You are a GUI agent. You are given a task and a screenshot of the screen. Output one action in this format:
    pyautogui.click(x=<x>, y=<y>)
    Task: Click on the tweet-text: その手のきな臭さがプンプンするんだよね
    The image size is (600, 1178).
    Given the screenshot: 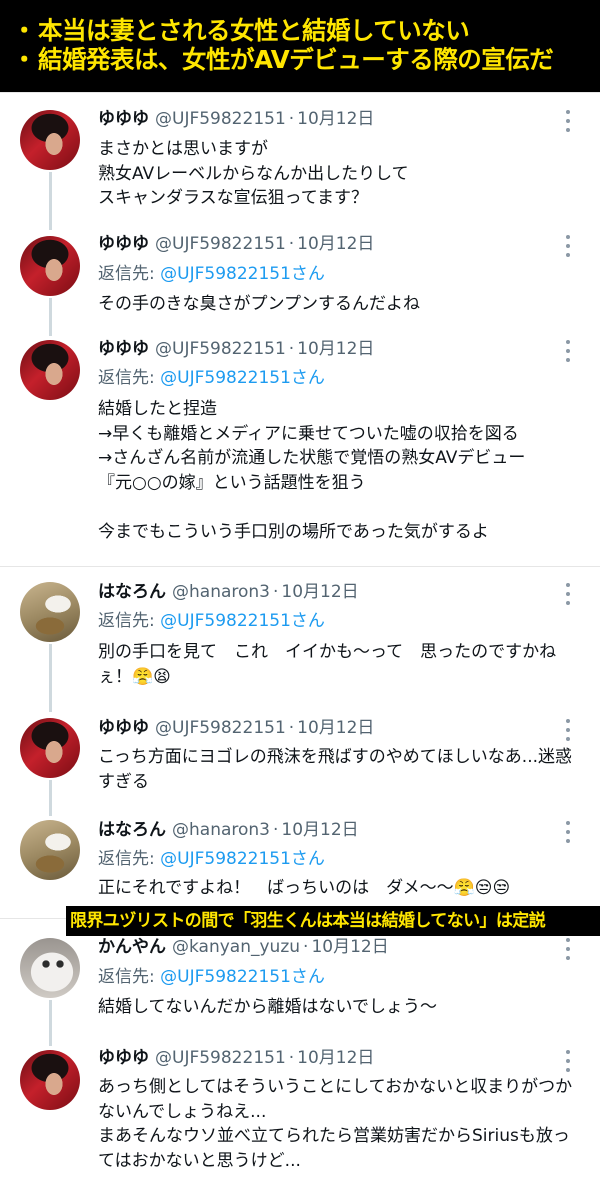 What is the action you would take?
    pyautogui.click(x=259, y=304)
    